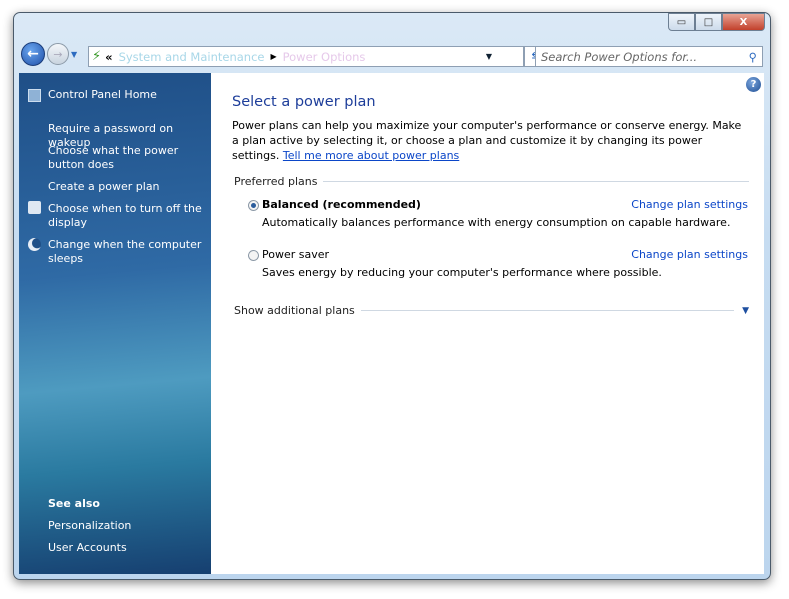  Describe the element at coordinates (253, 255) in the screenshot. I see `power-saver-radio` at that location.